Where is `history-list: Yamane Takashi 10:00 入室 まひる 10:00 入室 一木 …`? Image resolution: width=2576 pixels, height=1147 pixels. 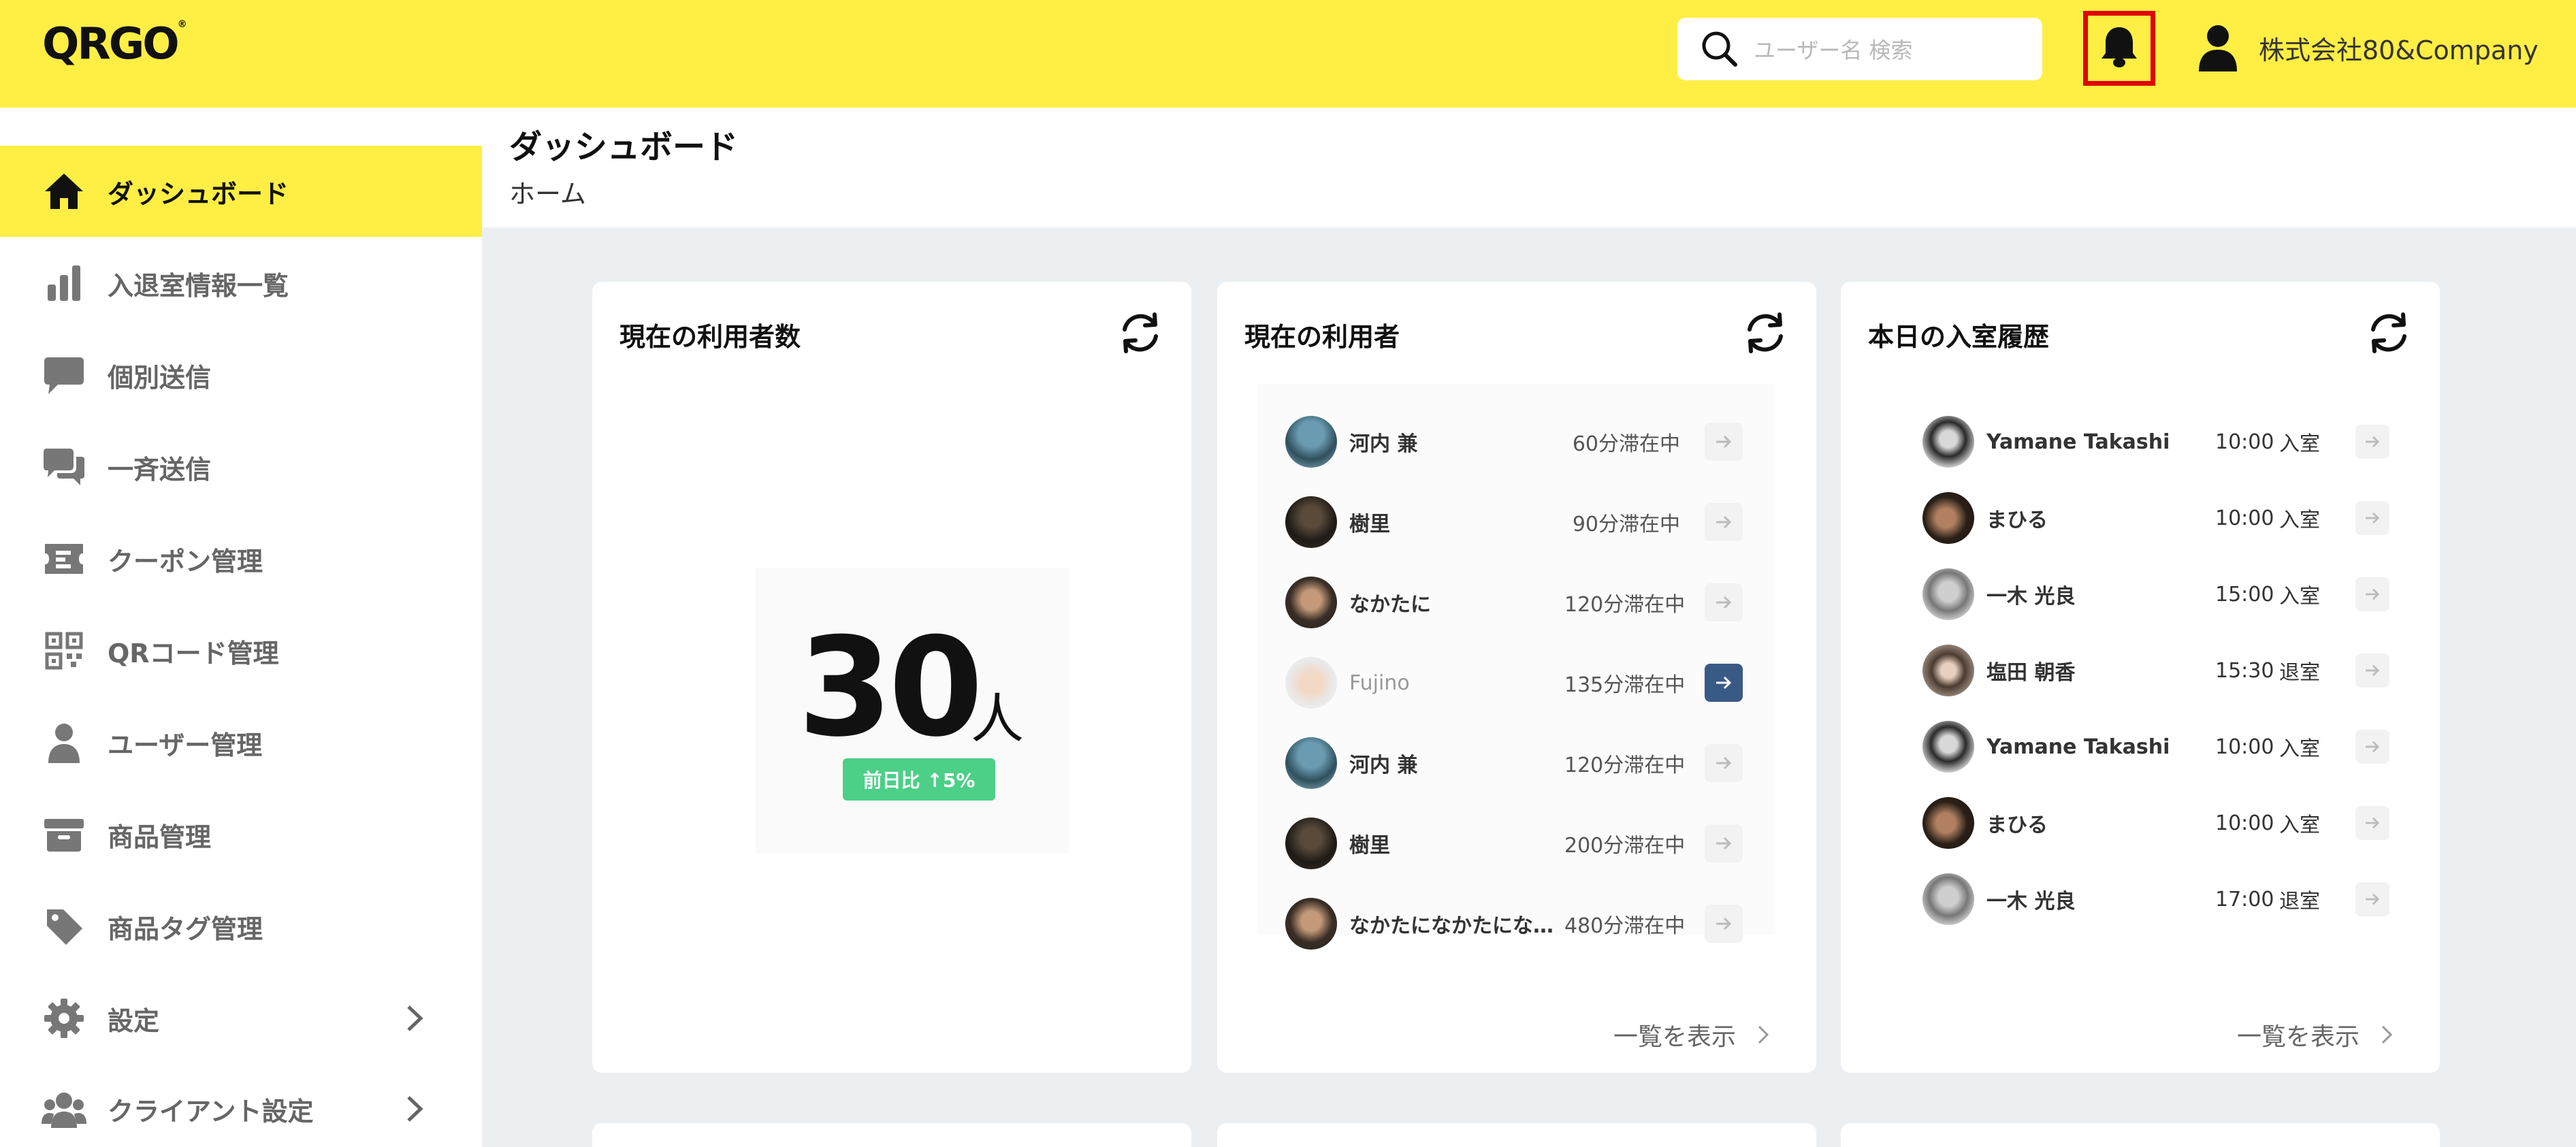
history-list: Yamane Takashi 10:00 入室 まひる 10:00 入室 一木 … is located at coordinates (2154, 654).